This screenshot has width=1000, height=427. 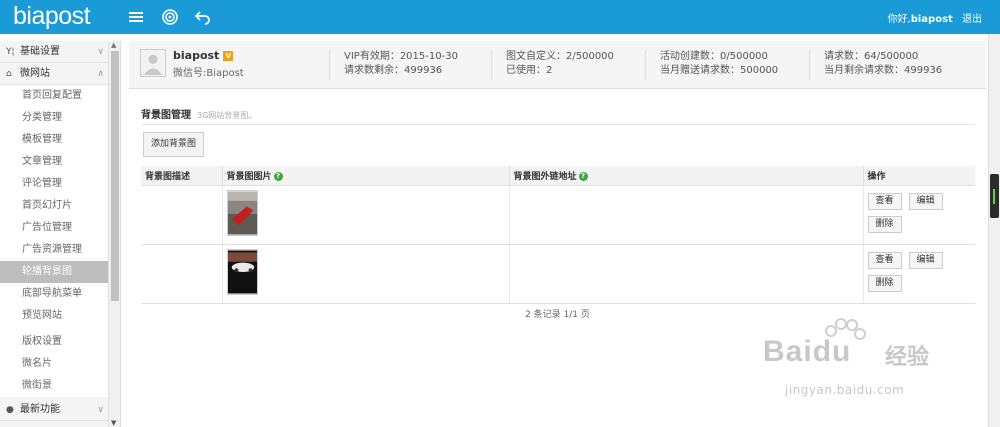 What do you see at coordinates (60, 162) in the screenshot?
I see `sidebar-item-article: 文章管理` at bounding box center [60, 162].